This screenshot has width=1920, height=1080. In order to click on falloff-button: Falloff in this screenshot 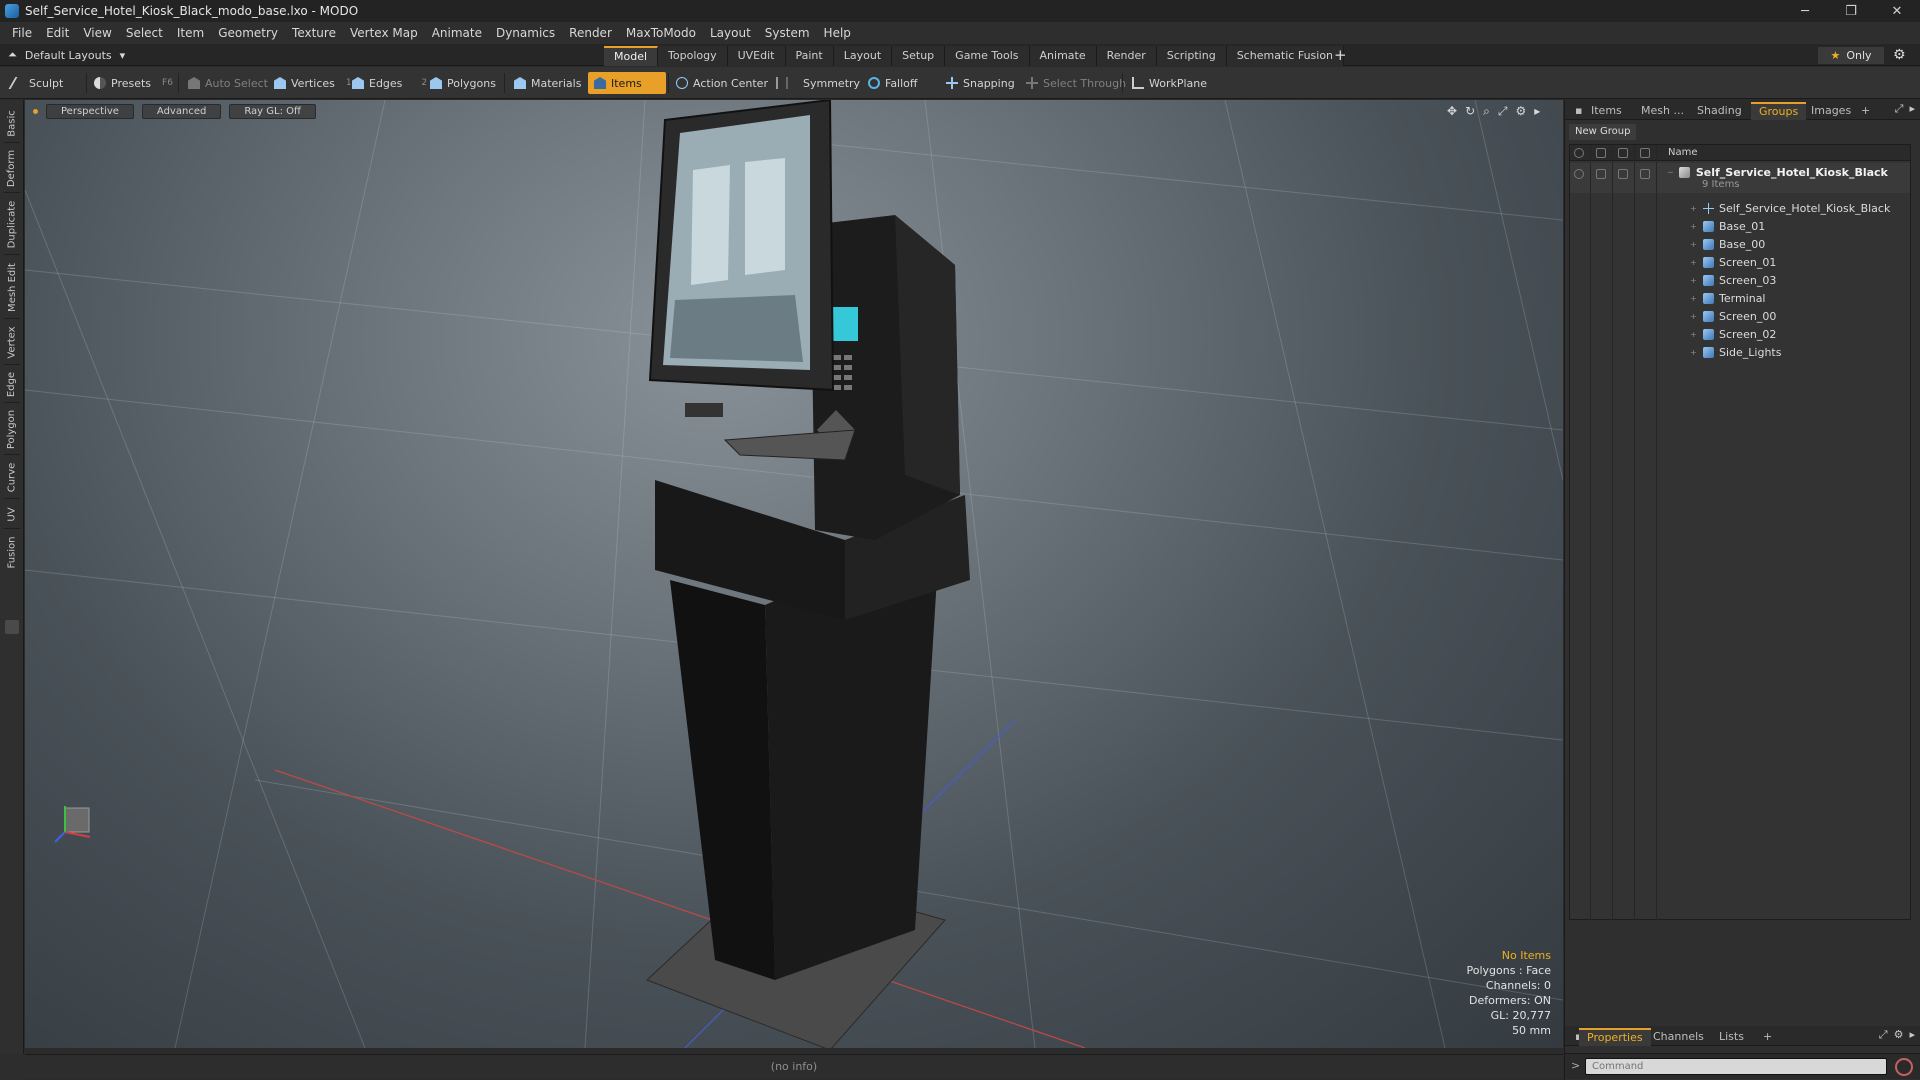, I will do `click(892, 83)`.